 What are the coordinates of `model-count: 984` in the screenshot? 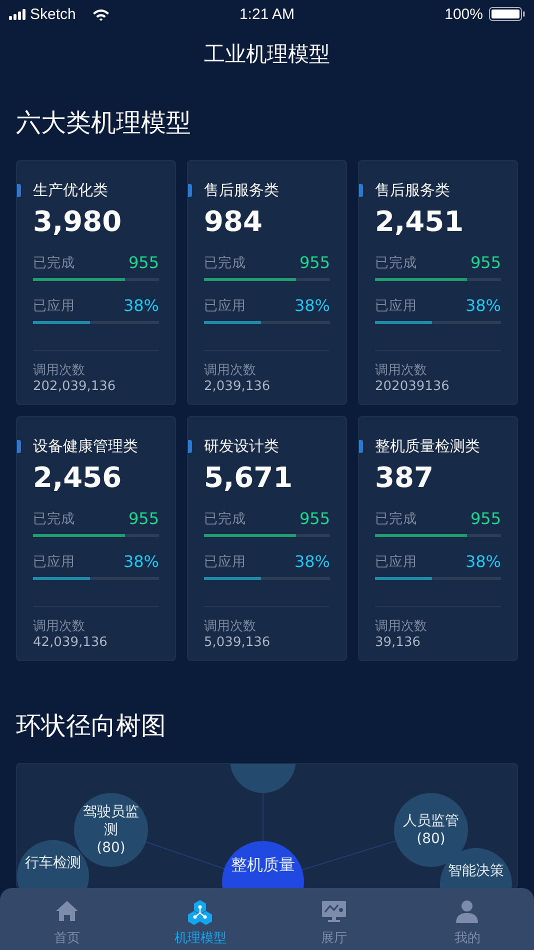 It's located at (233, 221).